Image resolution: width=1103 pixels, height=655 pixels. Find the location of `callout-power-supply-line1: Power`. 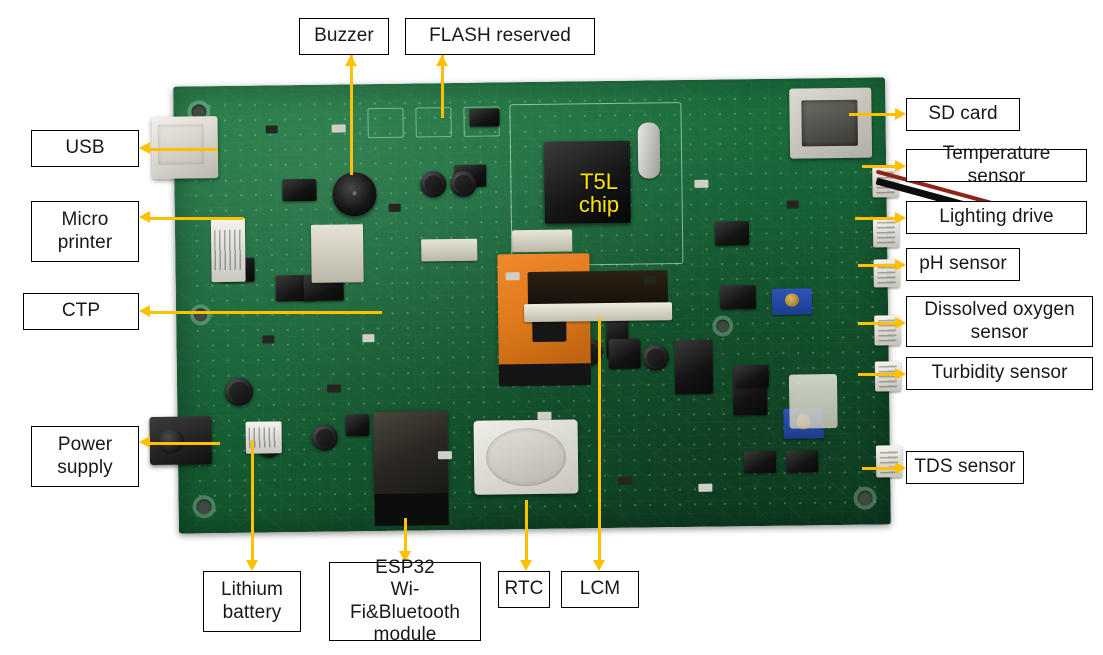

callout-power-supply-line1: Power is located at coordinates (85, 445).